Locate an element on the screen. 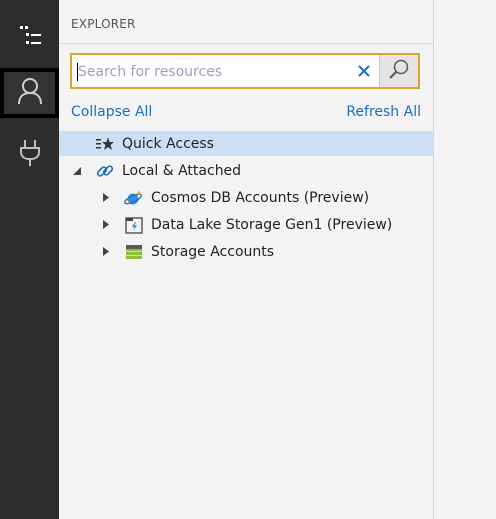 Image resolution: width=496 pixels, height=519 pixels. account-view-button is located at coordinates (29, 93).